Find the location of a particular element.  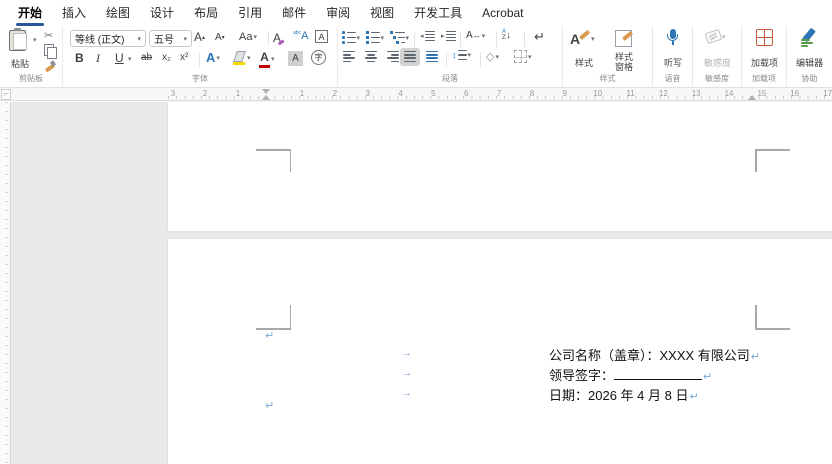

addins-grid-icon is located at coordinates (764, 37).